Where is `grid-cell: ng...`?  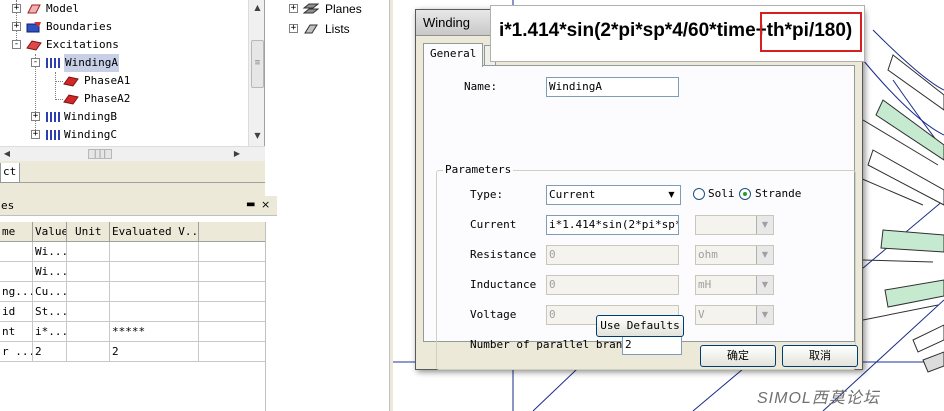
grid-cell: ng... is located at coordinates (16, 292).